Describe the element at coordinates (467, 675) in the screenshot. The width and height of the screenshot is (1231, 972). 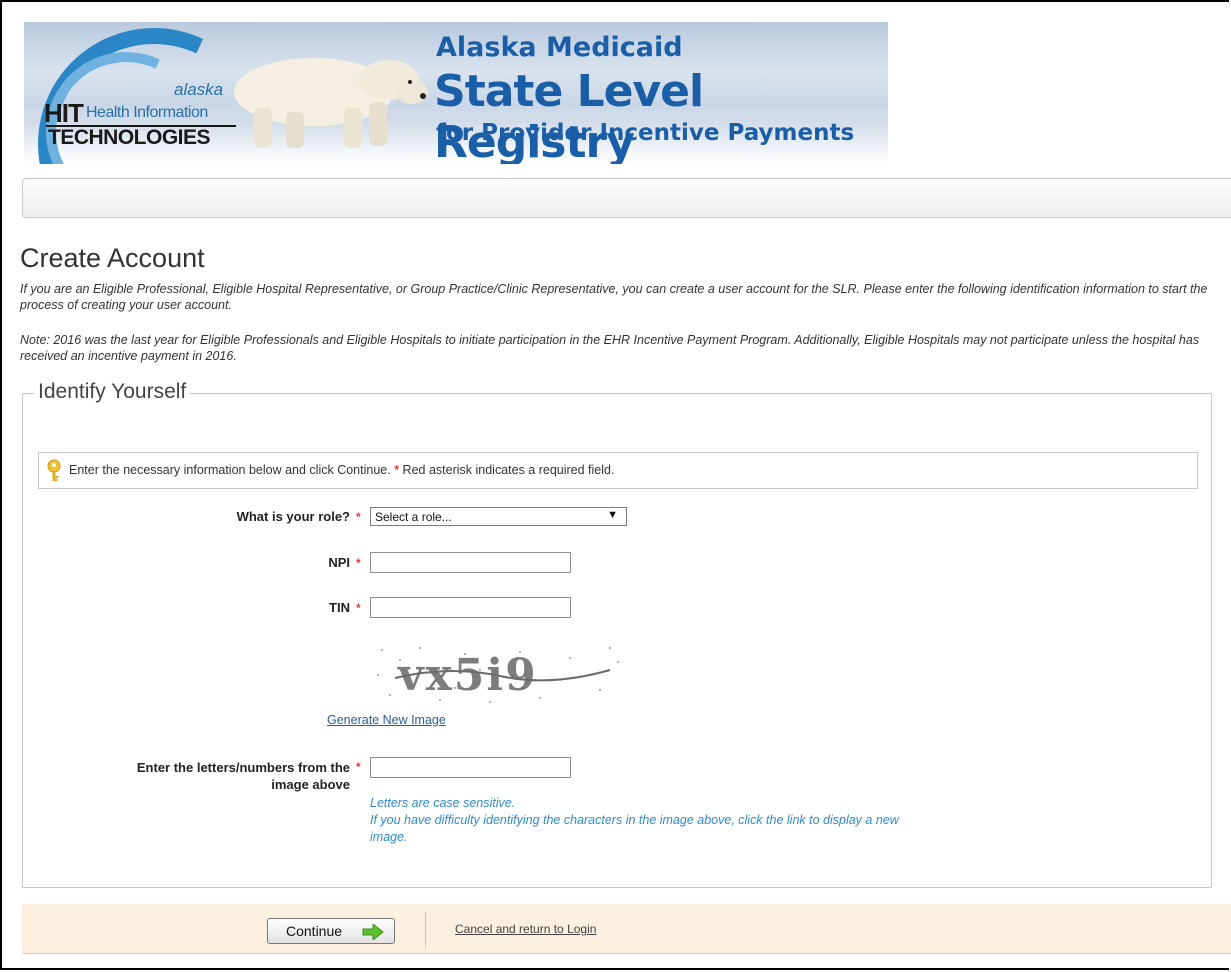
I see `captcha-text: vx5i9` at that location.